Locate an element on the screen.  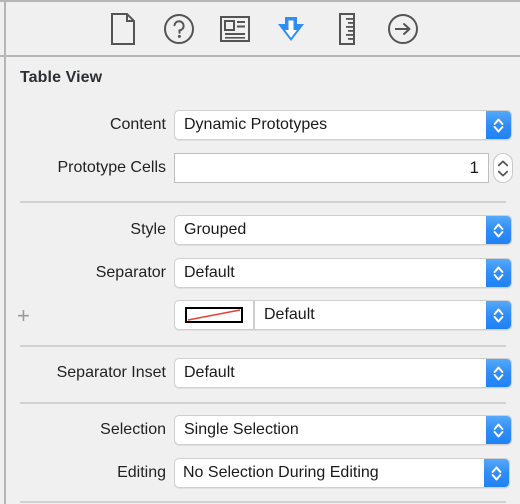
prototype-cells-label: Prototype Cells is located at coordinates (112, 167).